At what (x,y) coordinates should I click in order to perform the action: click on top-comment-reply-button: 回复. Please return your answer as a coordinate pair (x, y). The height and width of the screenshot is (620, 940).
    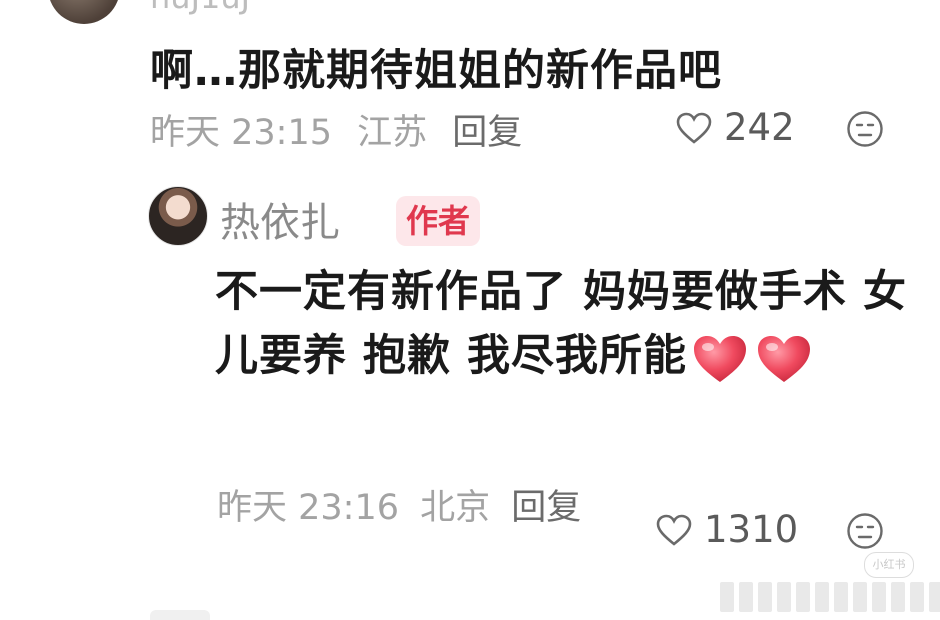
    Looking at the image, I should click on (487, 133).